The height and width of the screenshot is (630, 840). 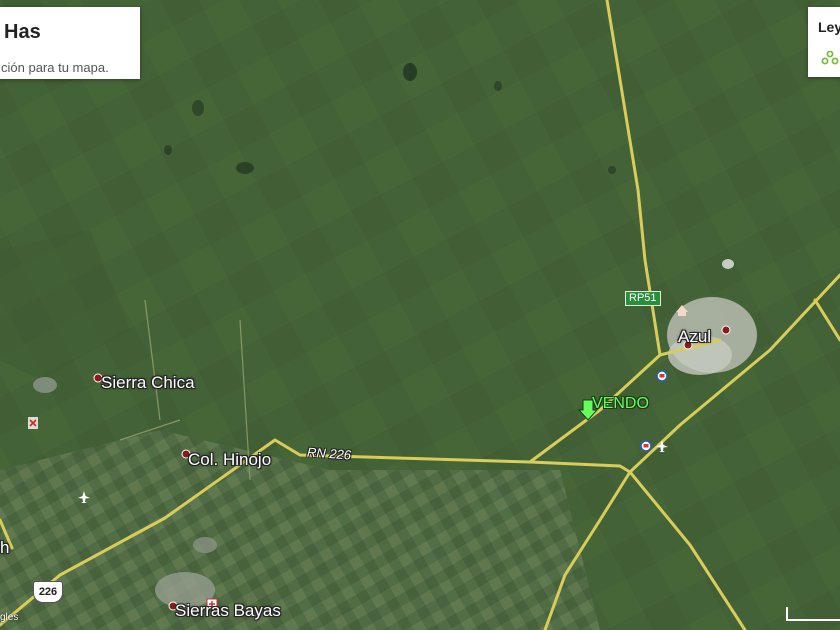 I want to click on azul-dot, so click(x=726, y=330).